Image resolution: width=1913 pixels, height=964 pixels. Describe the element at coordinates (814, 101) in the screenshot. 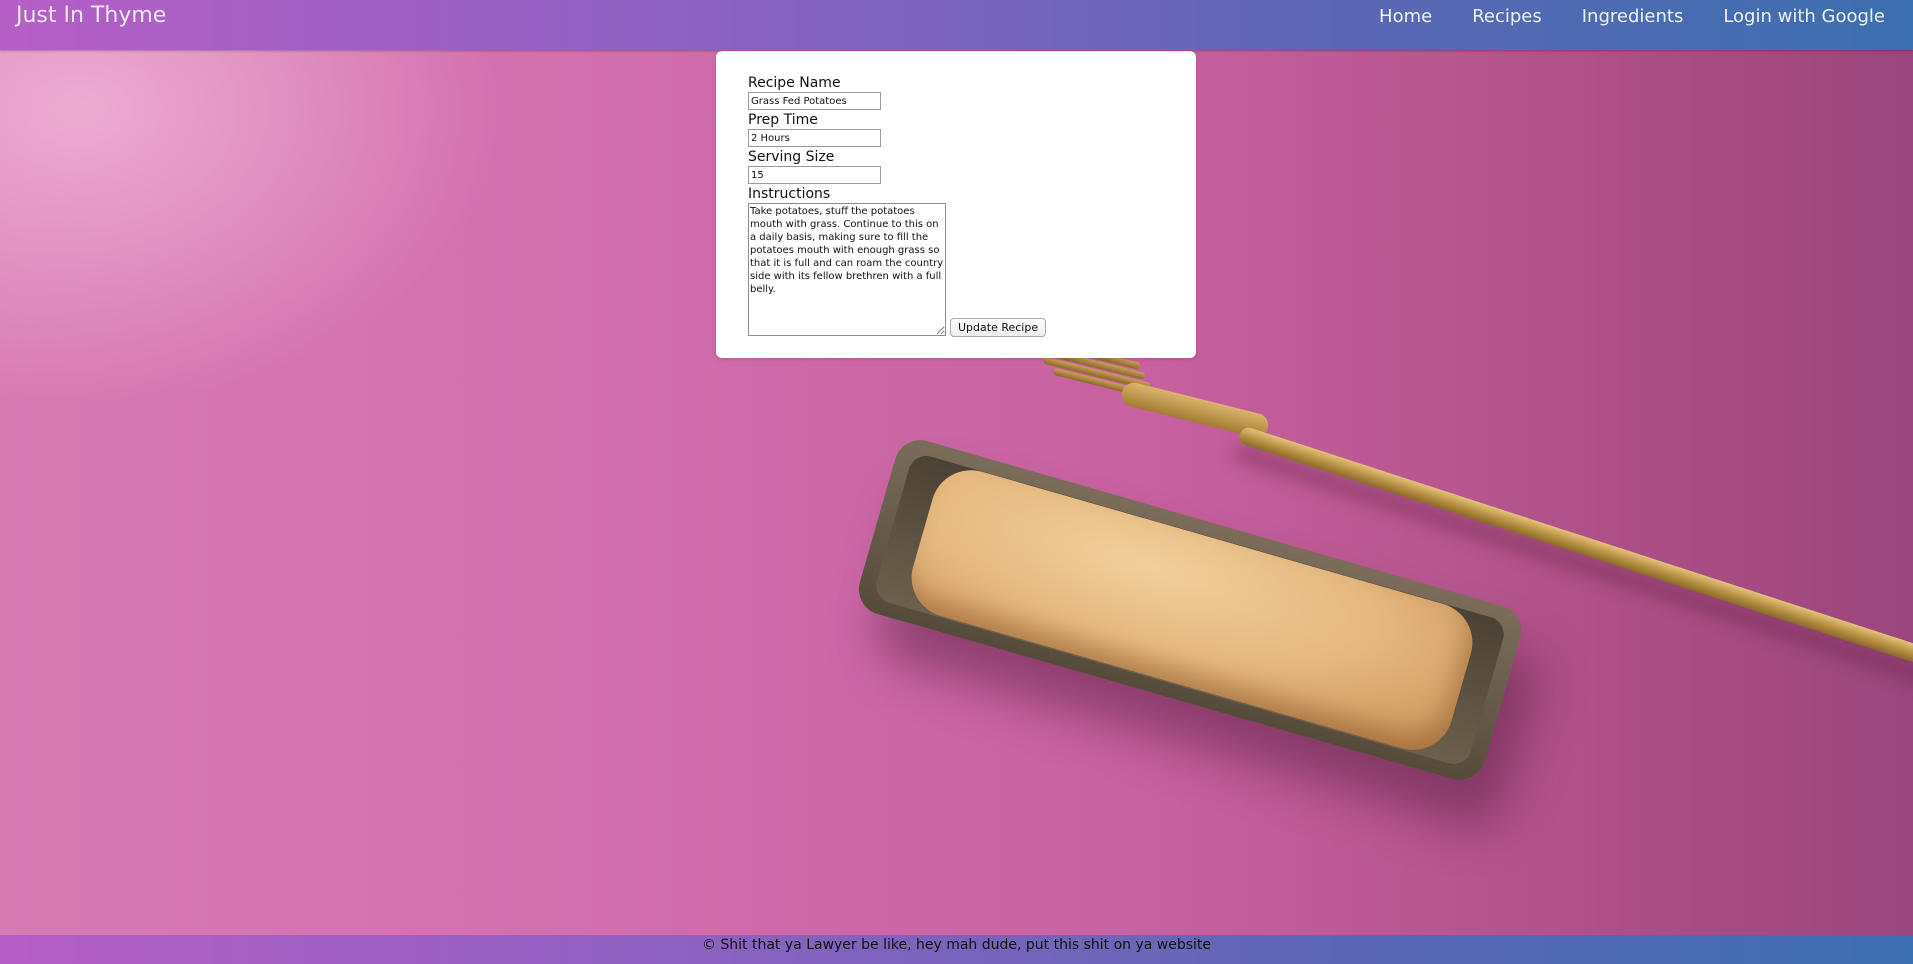

I see `recipe-name-input` at that location.